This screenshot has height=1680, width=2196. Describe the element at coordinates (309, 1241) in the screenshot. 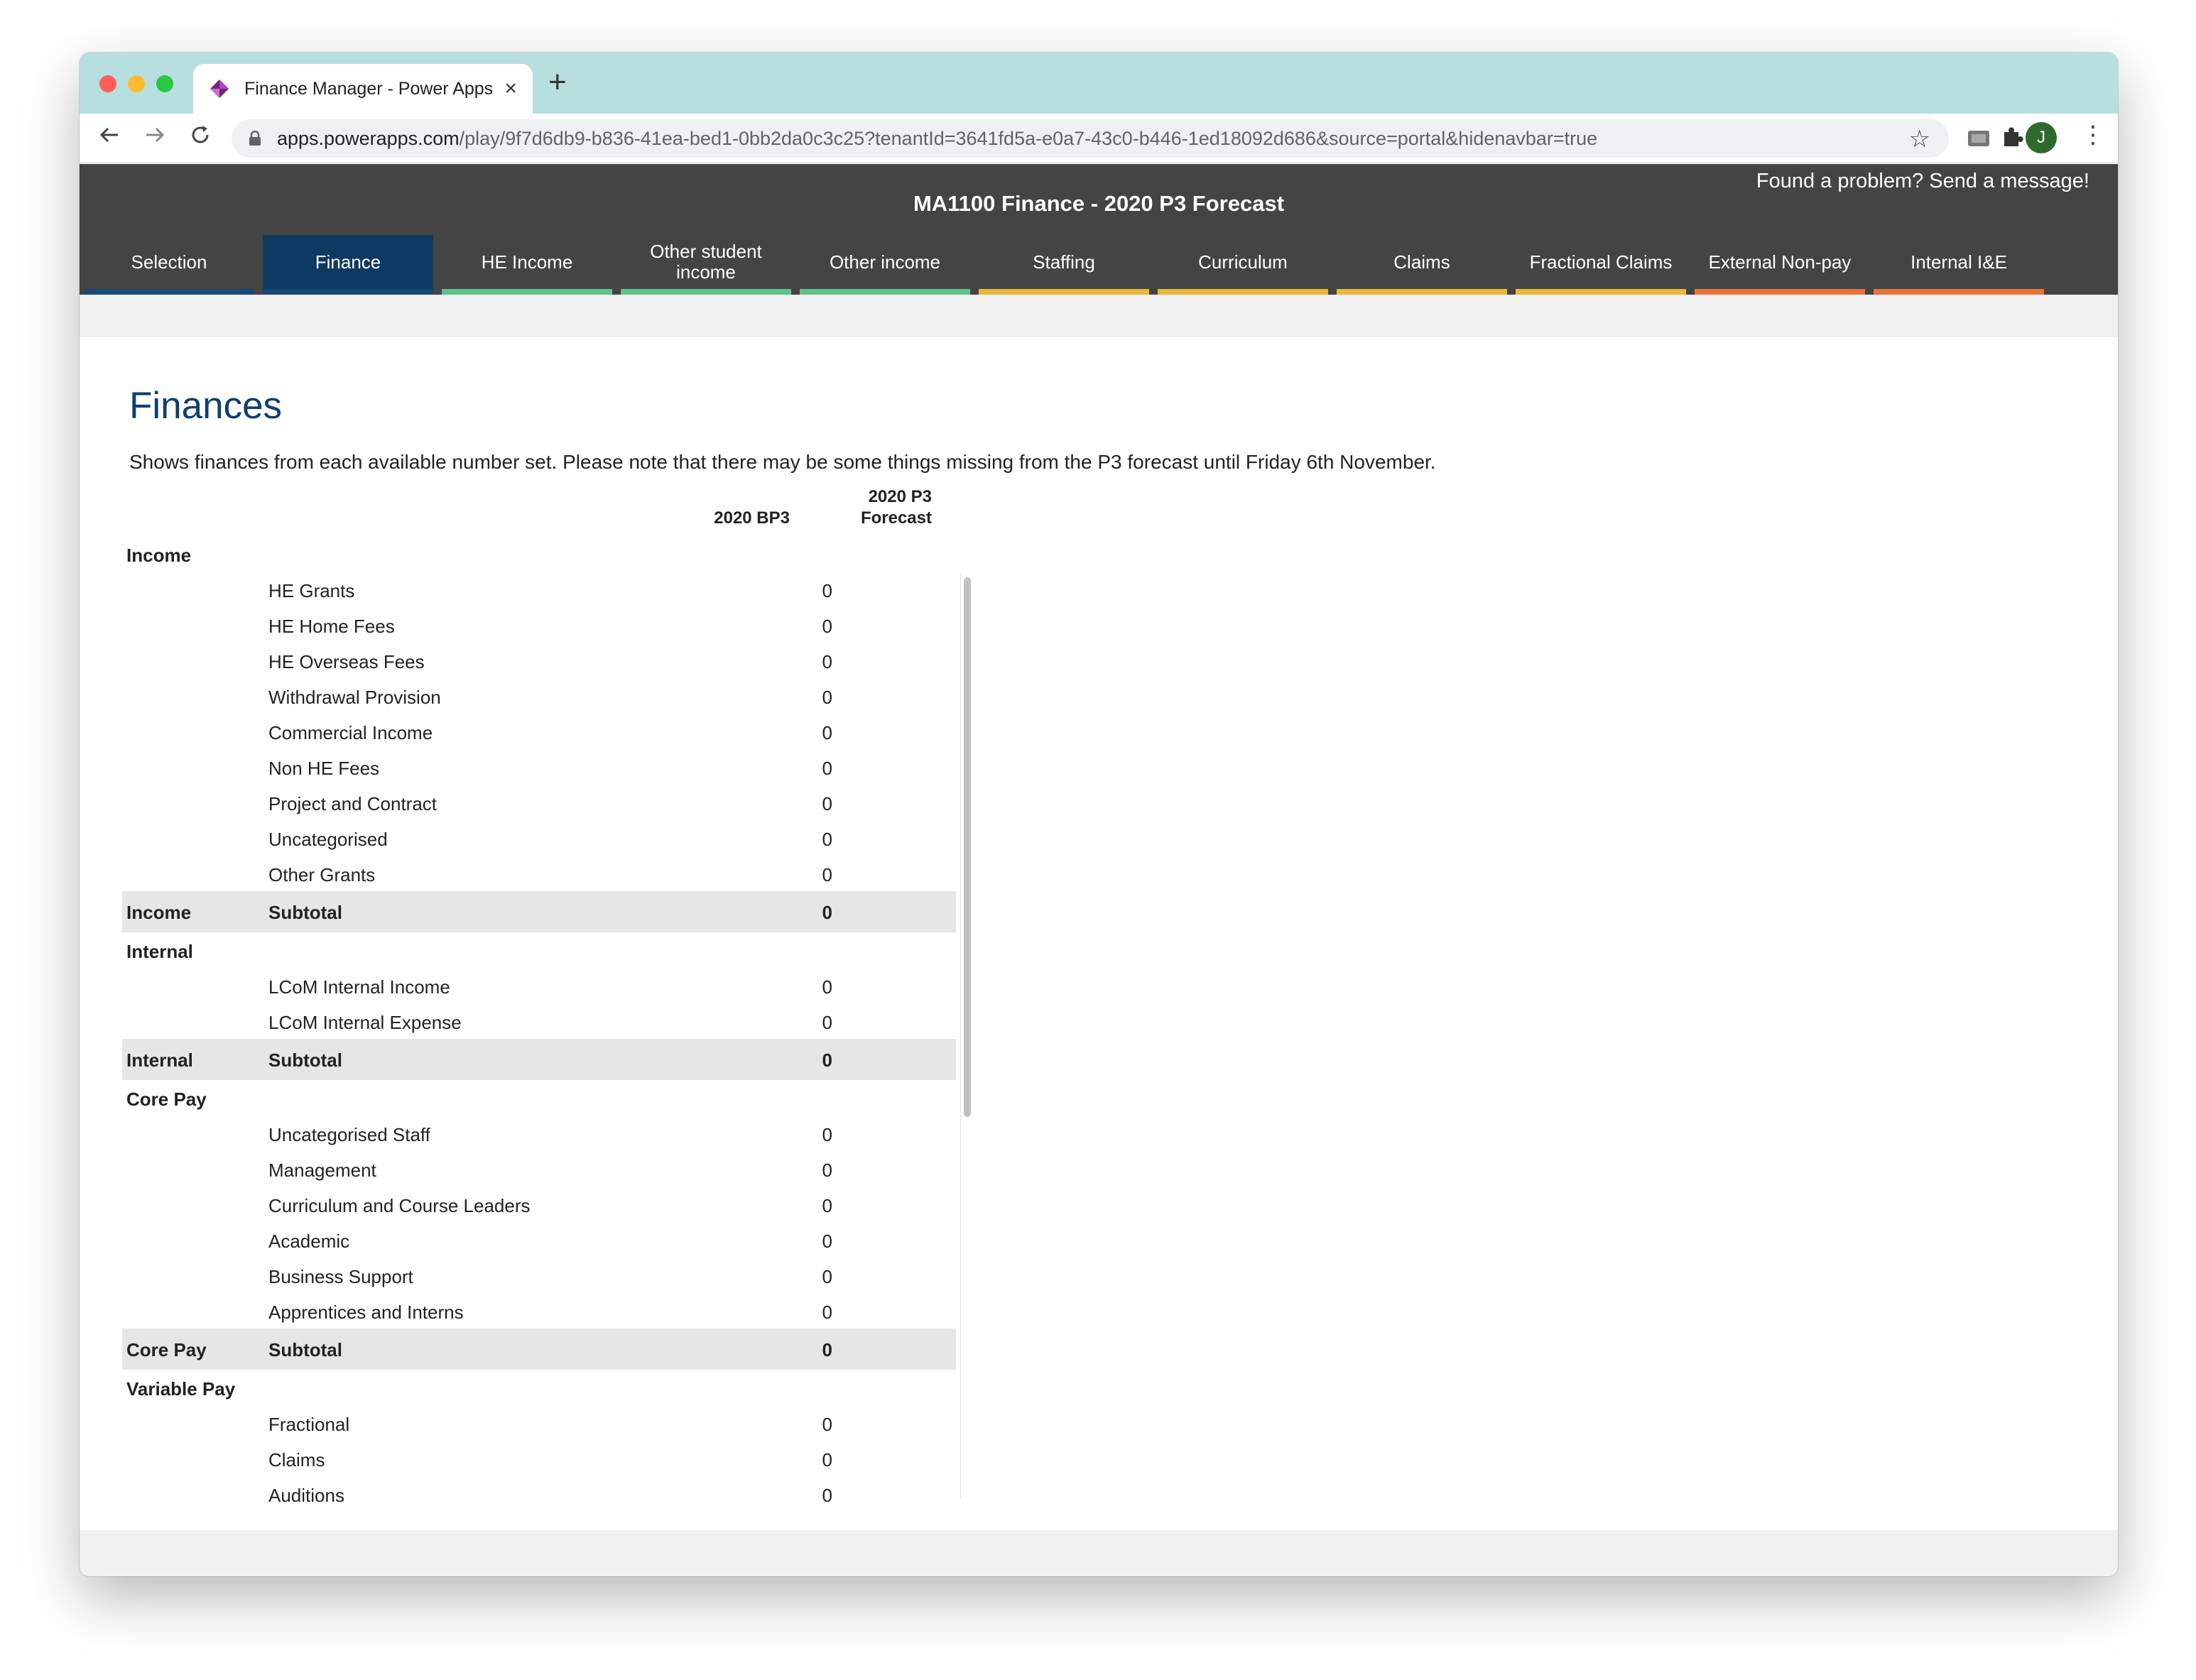

I see `row-label: Academic` at that location.